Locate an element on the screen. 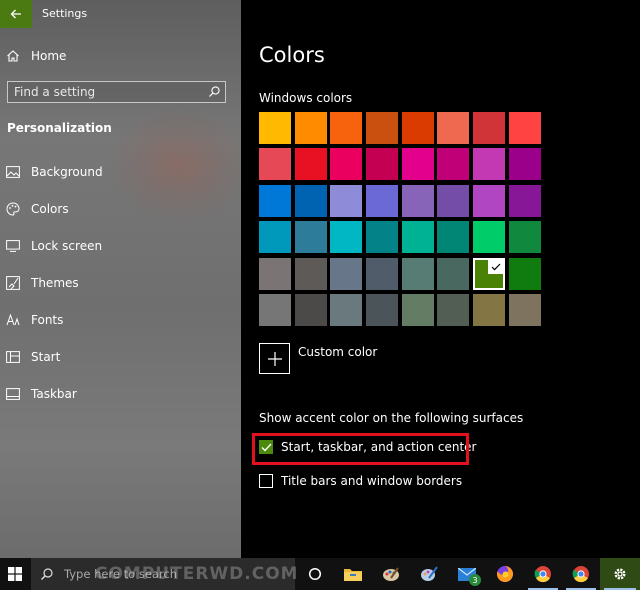 Image resolution: width=640 pixels, height=590 pixels. sidebar-item-label: Start is located at coordinates (46, 357).